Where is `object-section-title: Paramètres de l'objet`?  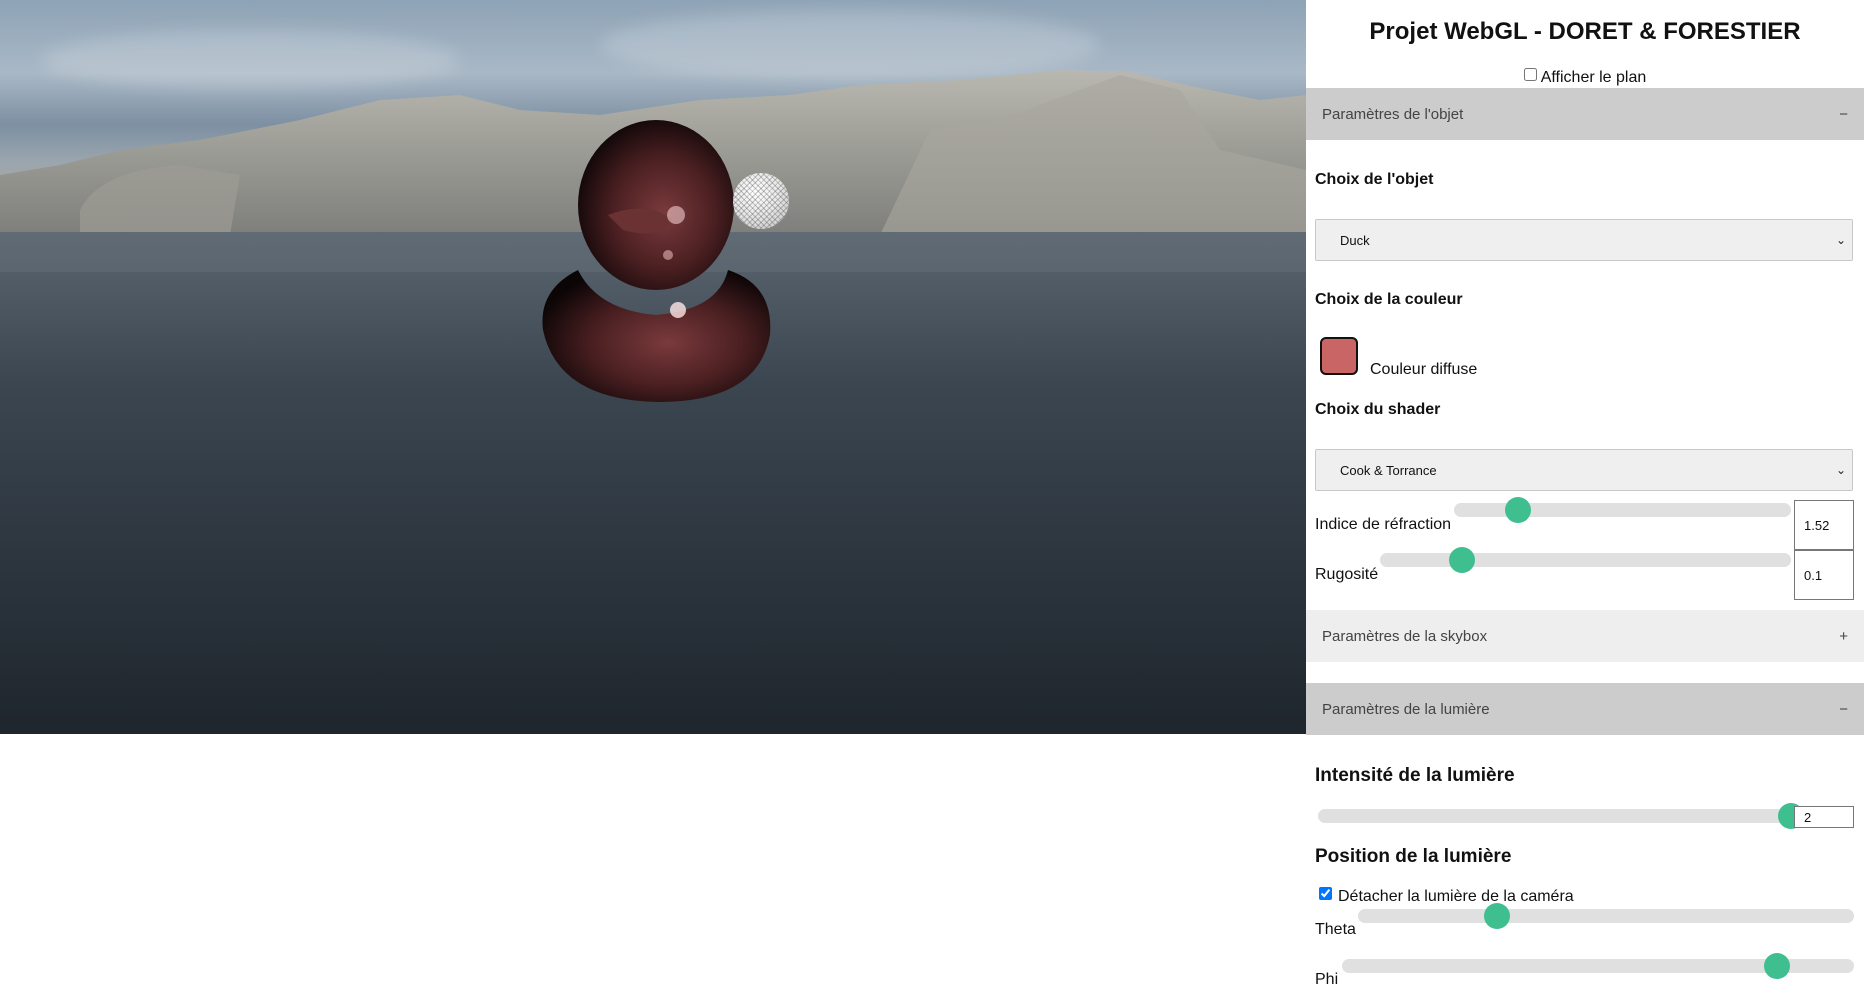
object-section-title: Paramètres de l'objet is located at coordinates (1393, 114).